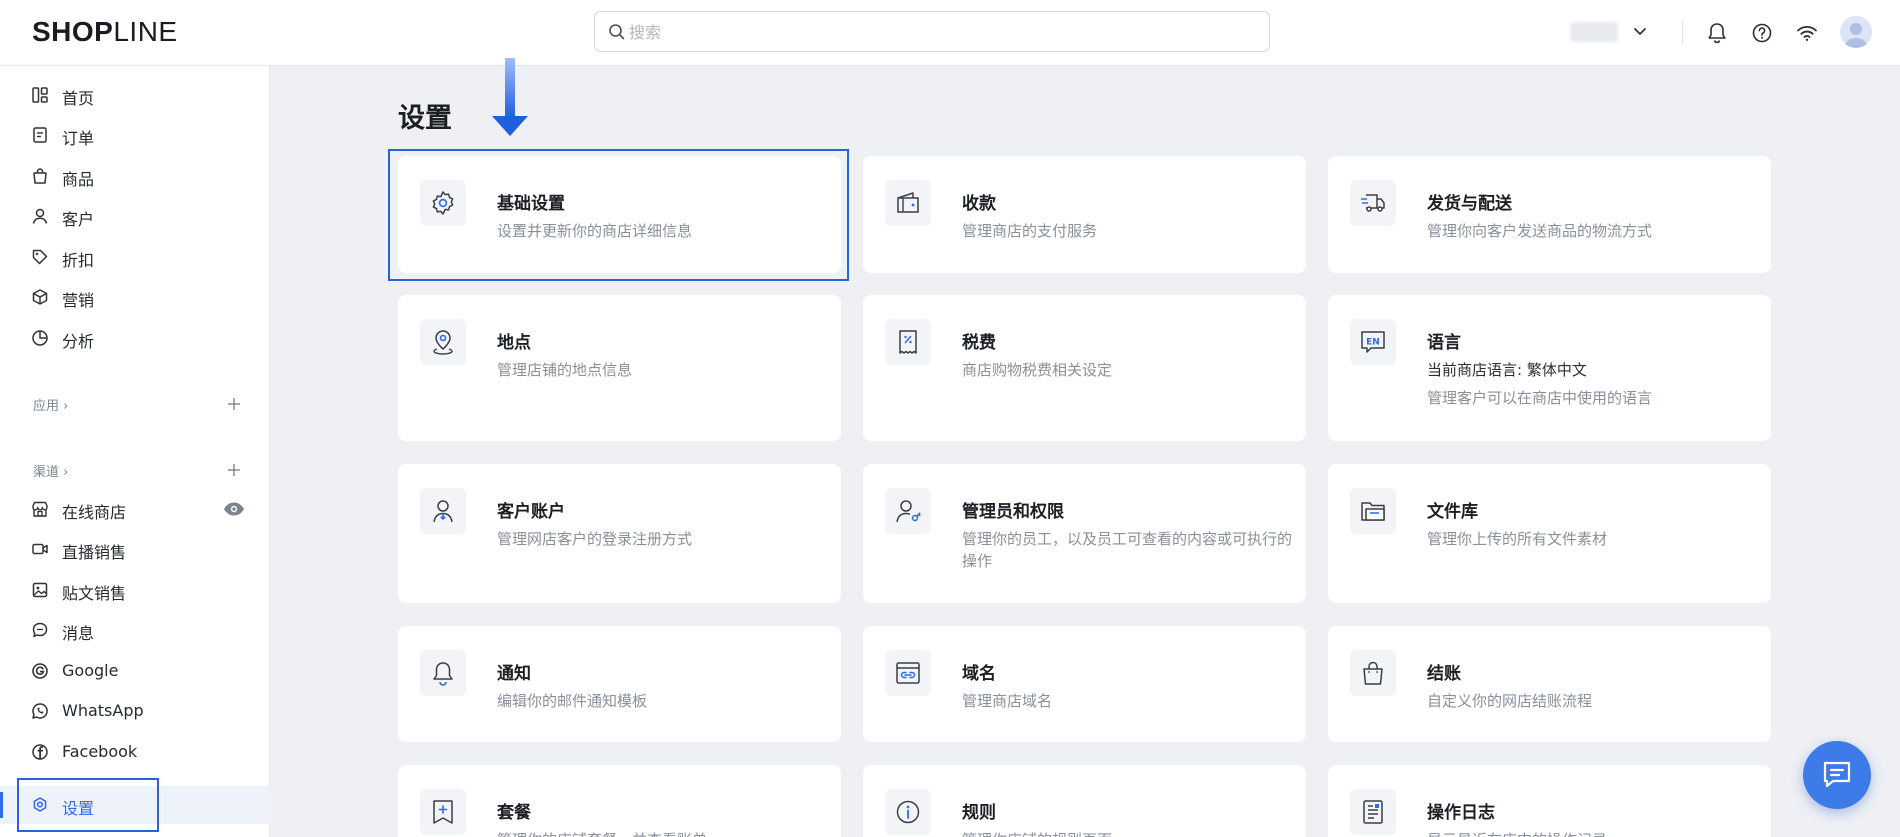 The width and height of the screenshot is (1900, 837). I want to click on settings-card-locations: 地点 管理店铺的地点信息, so click(619, 368).